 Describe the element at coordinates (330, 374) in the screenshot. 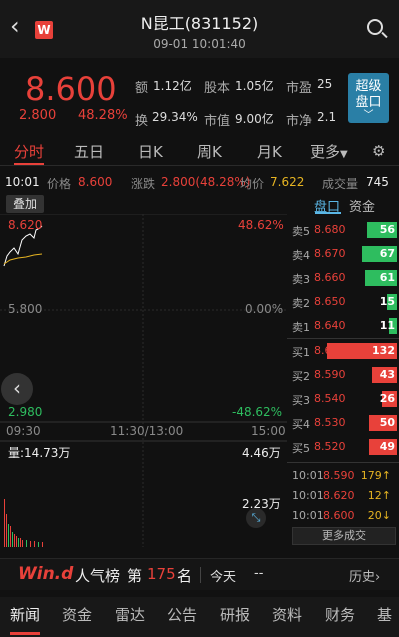

I see `level-price: 8.590` at that location.